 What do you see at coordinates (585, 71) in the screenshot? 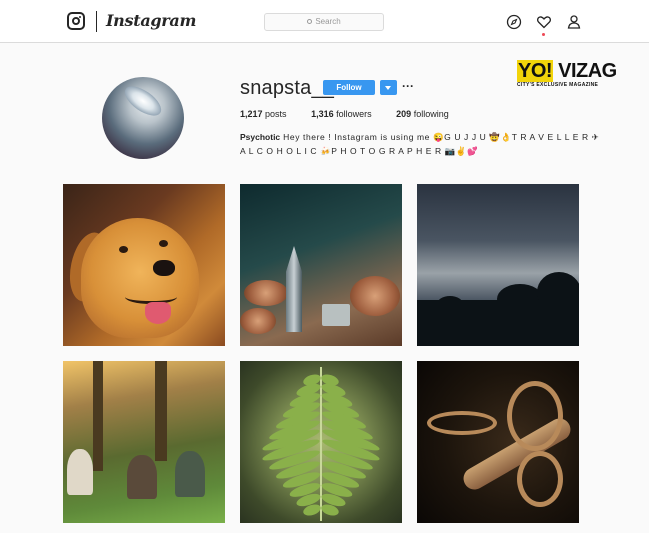
I see `watermark-brand: VIZAG` at bounding box center [585, 71].